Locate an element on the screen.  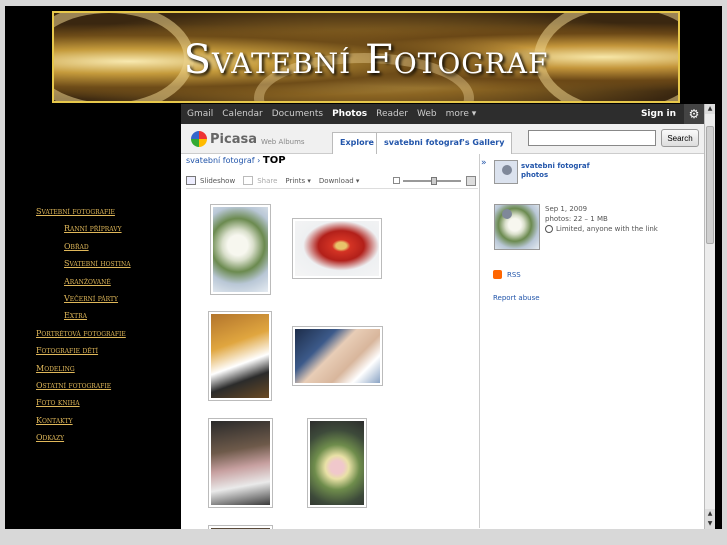
menu-item-kontakty: Kontakty is located at coordinates (111, 420).